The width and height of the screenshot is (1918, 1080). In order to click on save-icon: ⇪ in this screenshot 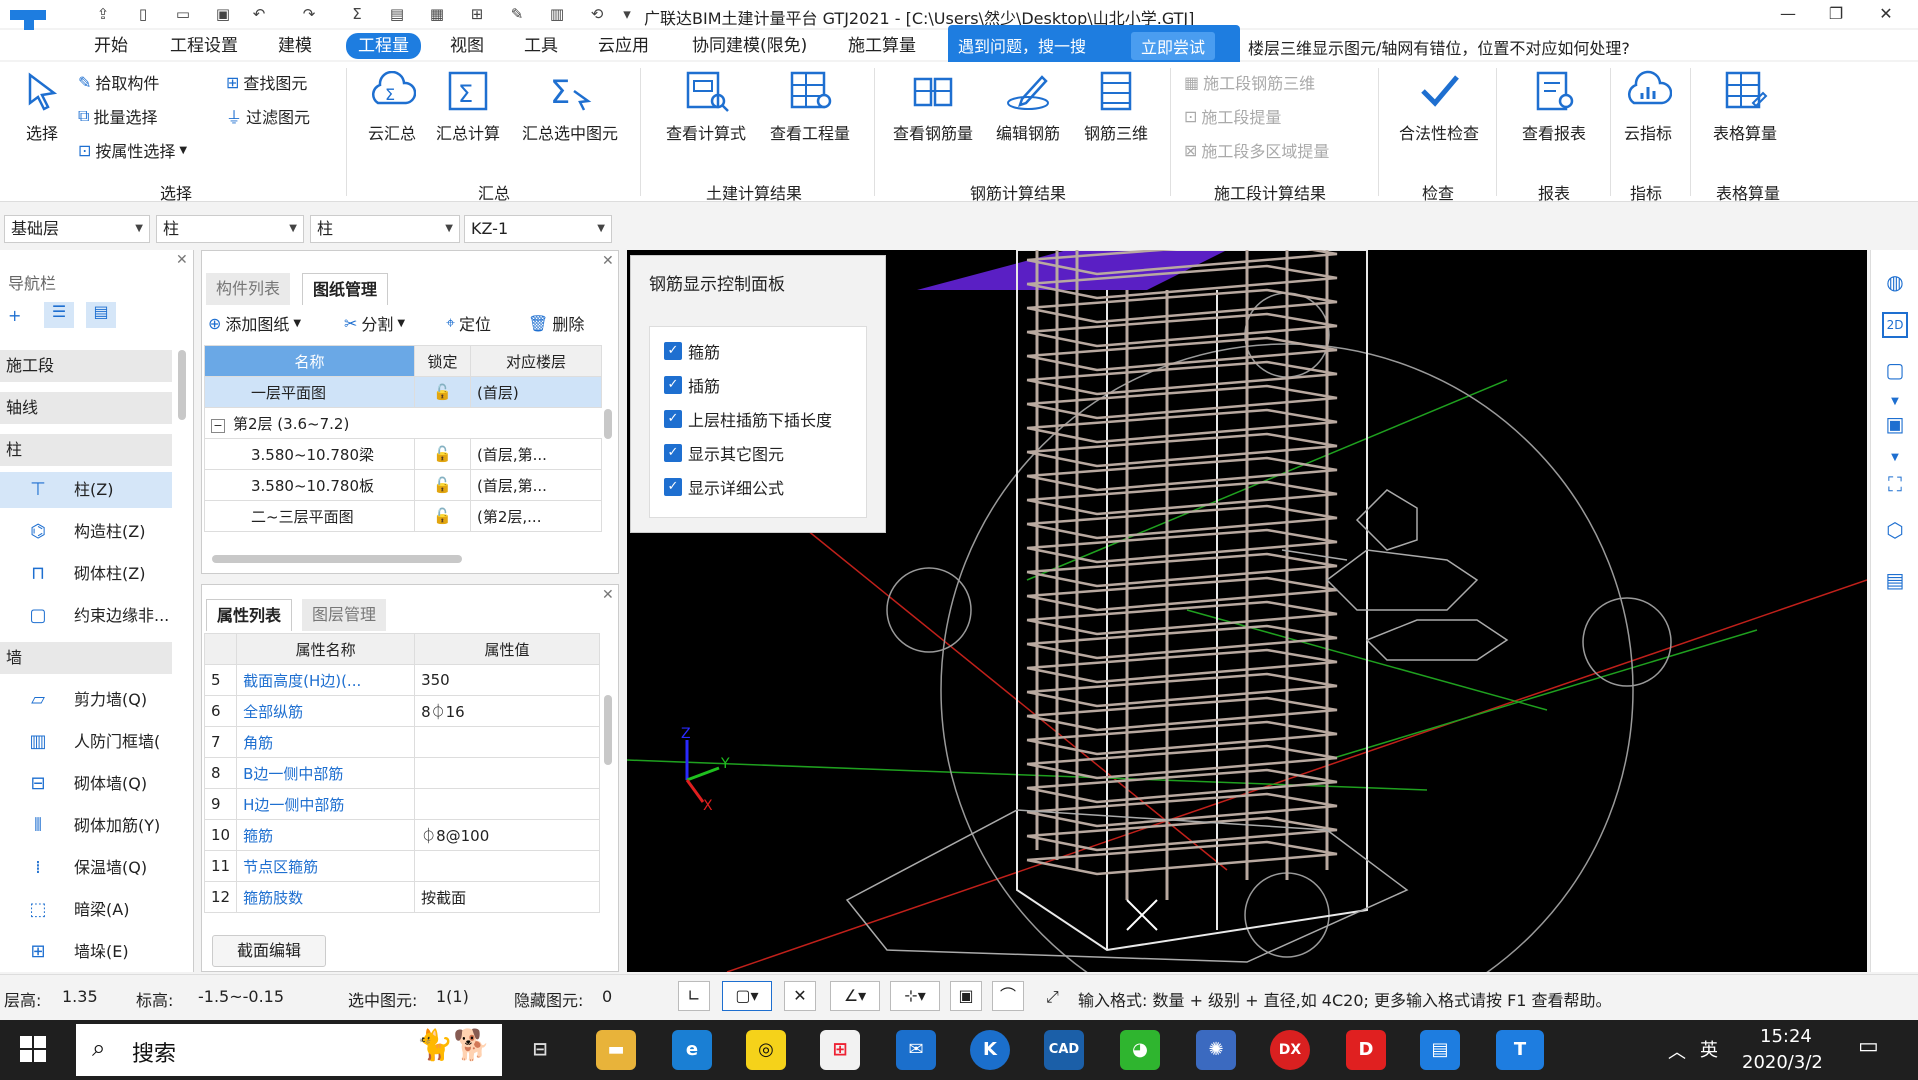, I will do `click(103, 14)`.